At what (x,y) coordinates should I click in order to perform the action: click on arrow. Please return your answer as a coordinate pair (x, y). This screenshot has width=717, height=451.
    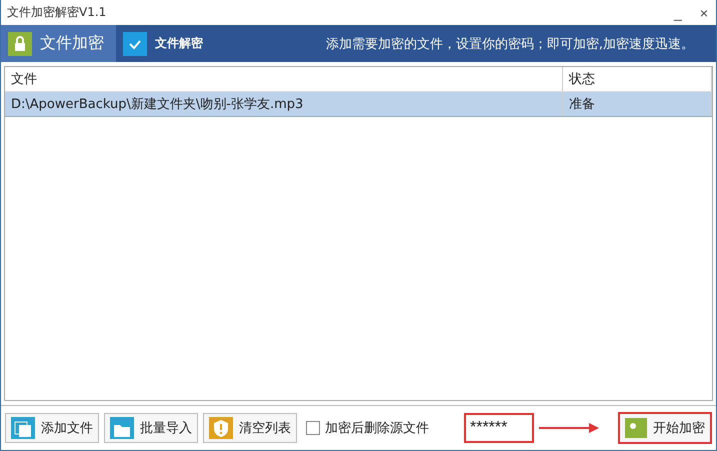
    Looking at the image, I should click on (569, 428).